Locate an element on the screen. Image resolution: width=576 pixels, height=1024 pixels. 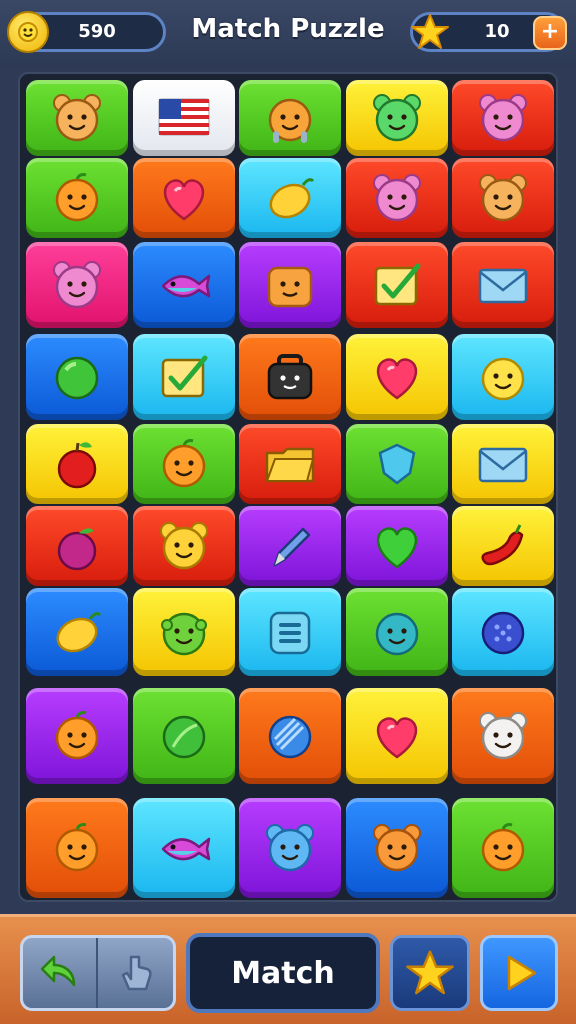
tile-orange-box-face is located at coordinates (290, 285).